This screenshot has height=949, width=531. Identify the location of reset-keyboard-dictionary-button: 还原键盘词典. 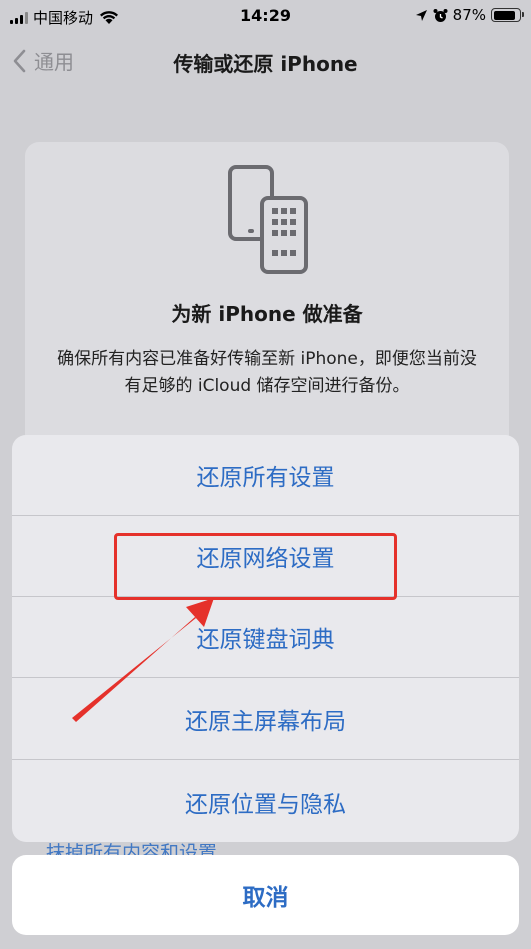
(265, 637).